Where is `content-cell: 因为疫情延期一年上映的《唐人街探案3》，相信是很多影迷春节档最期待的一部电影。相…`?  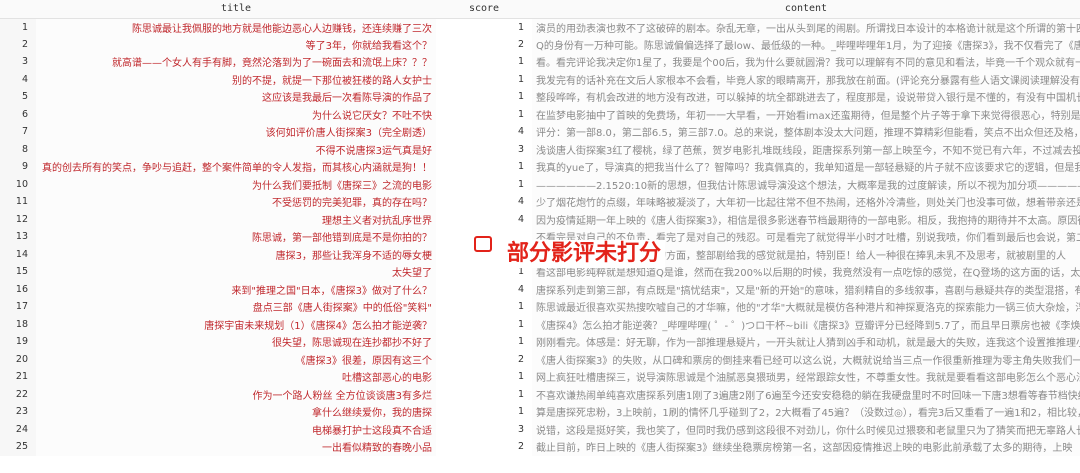
content-cell: 因为疫情延期一年上映的《唐人街探案3》，相信是很多影迷春节档最期待的一部电影。相… is located at coordinates (806, 219).